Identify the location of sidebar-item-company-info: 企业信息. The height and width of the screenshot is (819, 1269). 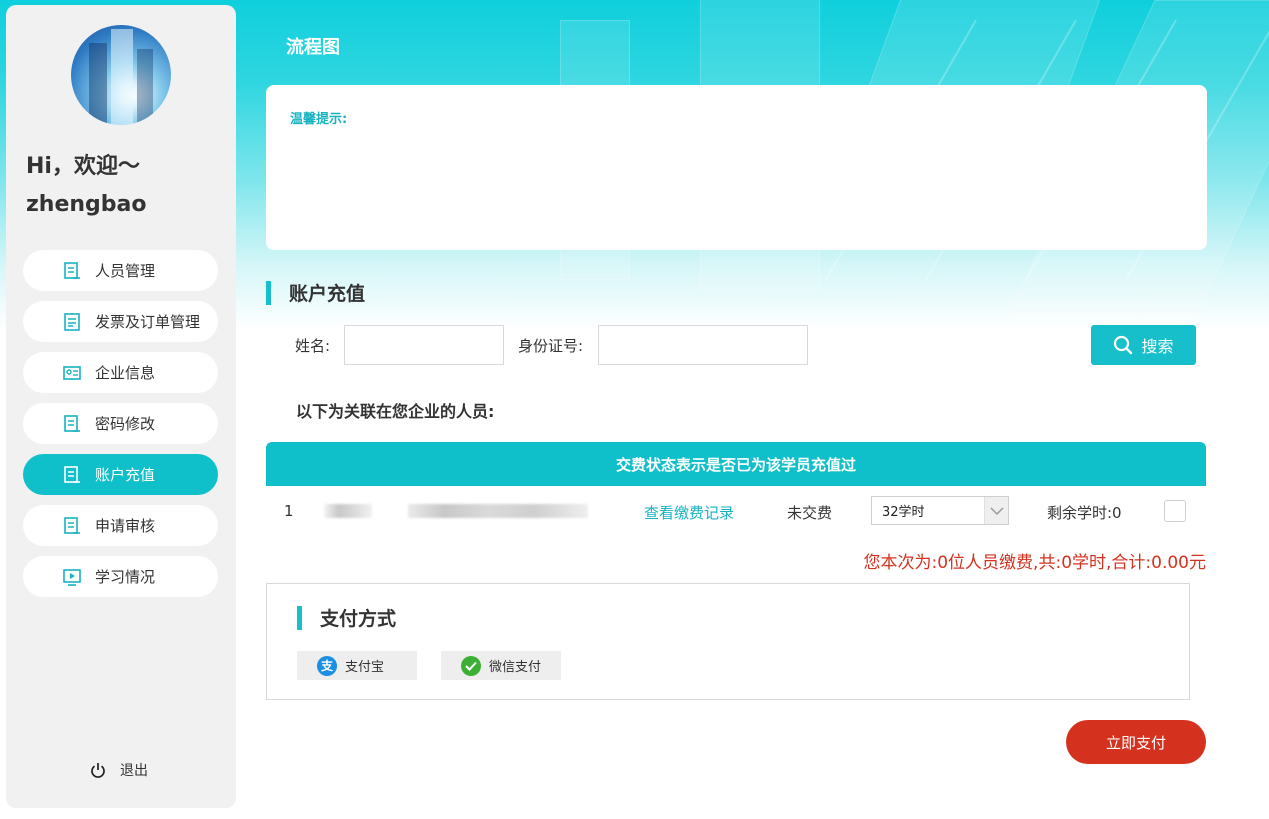
(120, 372).